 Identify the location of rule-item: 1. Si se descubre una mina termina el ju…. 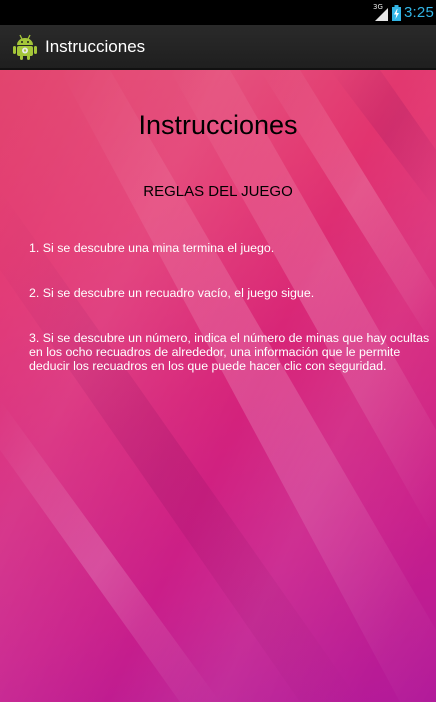
(152, 248).